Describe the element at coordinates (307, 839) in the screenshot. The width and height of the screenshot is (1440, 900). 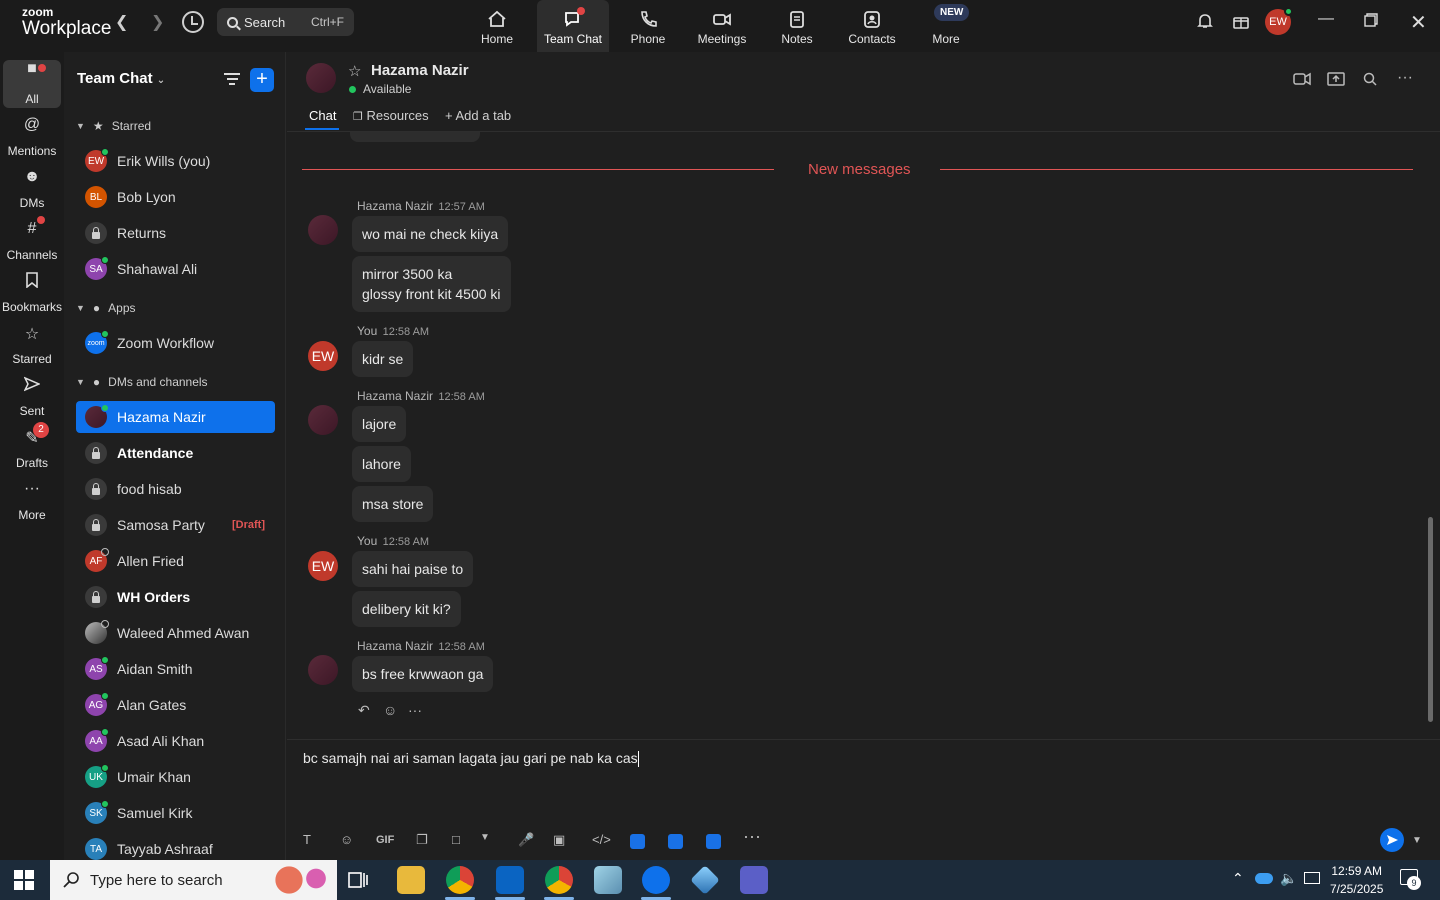
I see `format-text-icon: T` at that location.